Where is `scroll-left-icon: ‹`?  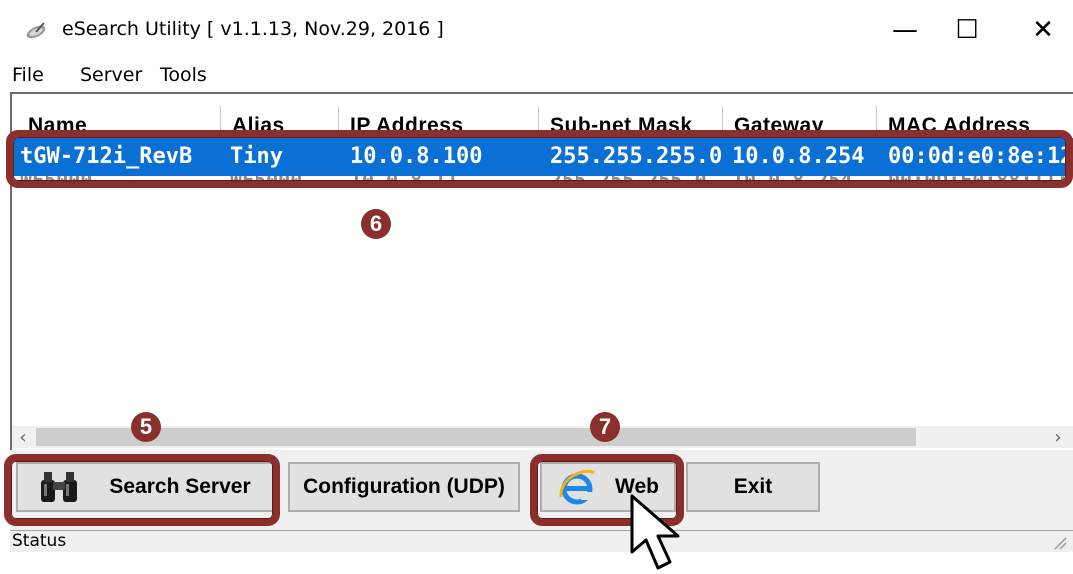 scroll-left-icon: ‹ is located at coordinates (23, 437).